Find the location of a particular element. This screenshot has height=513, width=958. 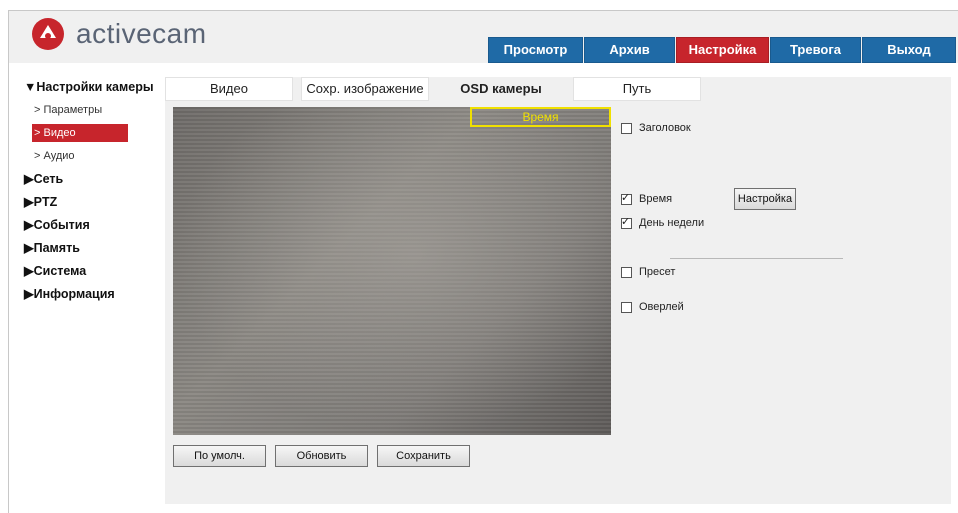

nav-preview: Просмотр is located at coordinates (535, 50).